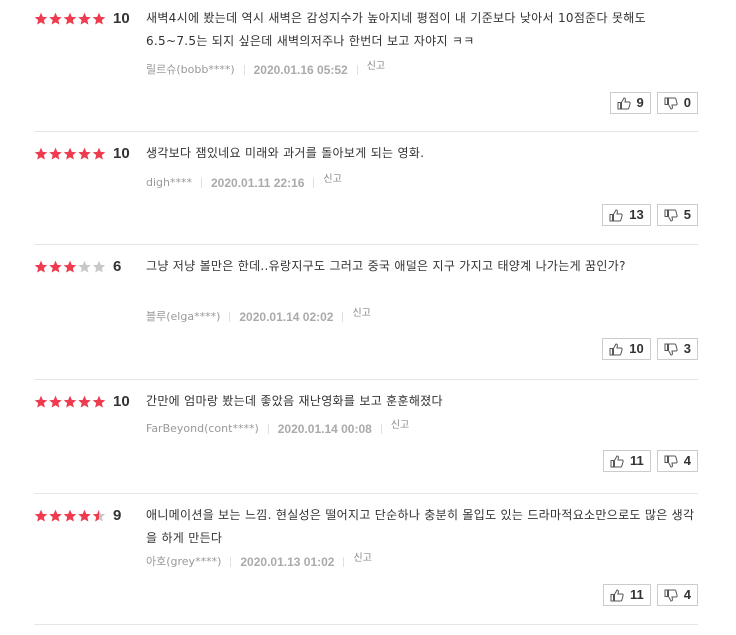  I want to click on review-date: 2020.01.14 02:02, so click(286, 317).